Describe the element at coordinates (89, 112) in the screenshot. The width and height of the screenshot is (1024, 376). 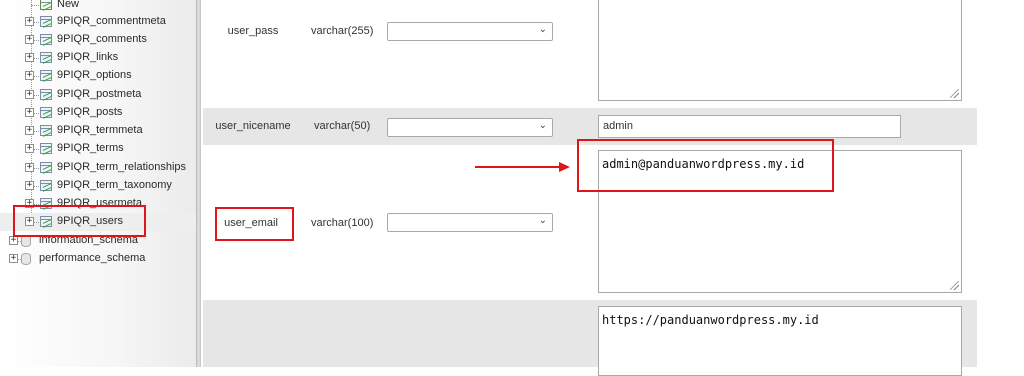
I see `tree-item-label: 9PIQR_posts` at that location.